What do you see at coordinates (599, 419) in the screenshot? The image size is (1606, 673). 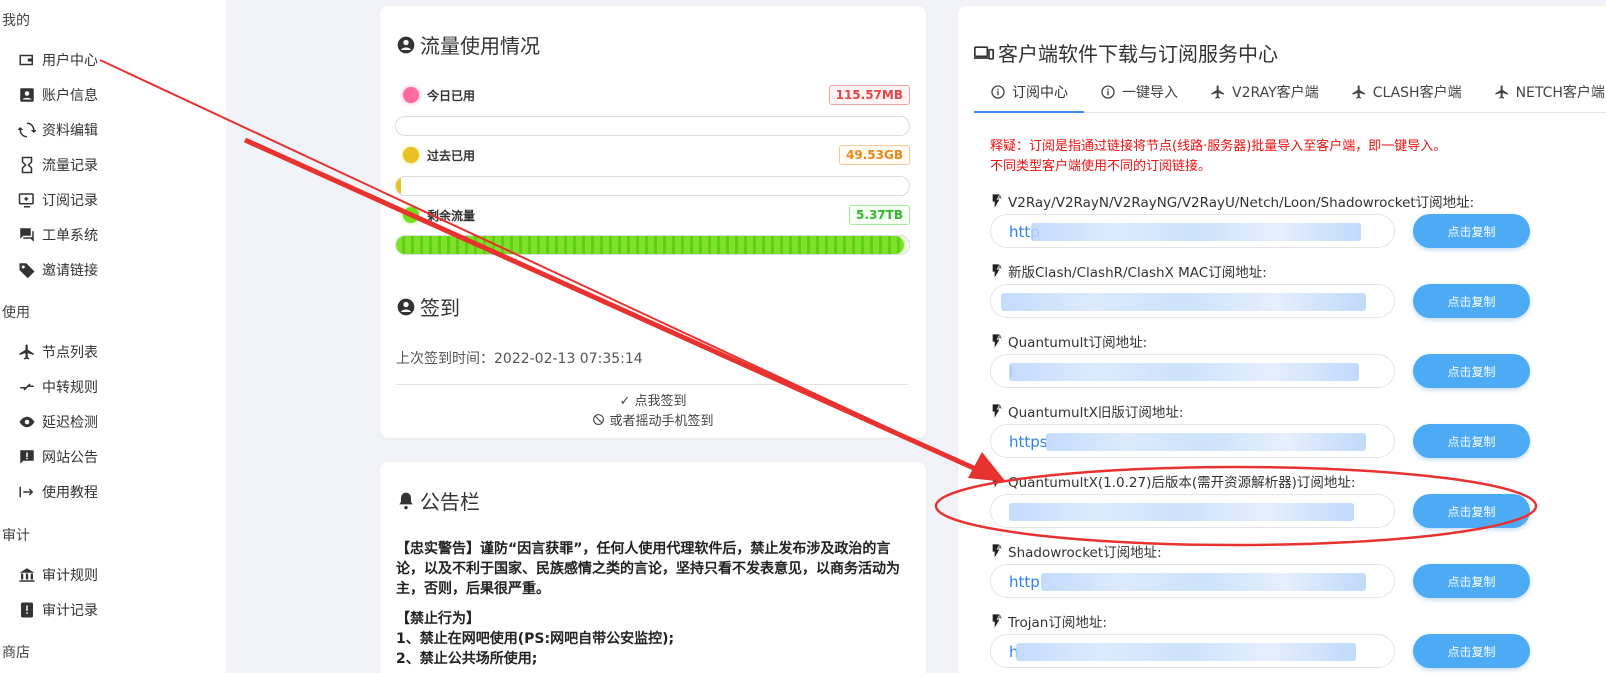 I see `block-icon` at bounding box center [599, 419].